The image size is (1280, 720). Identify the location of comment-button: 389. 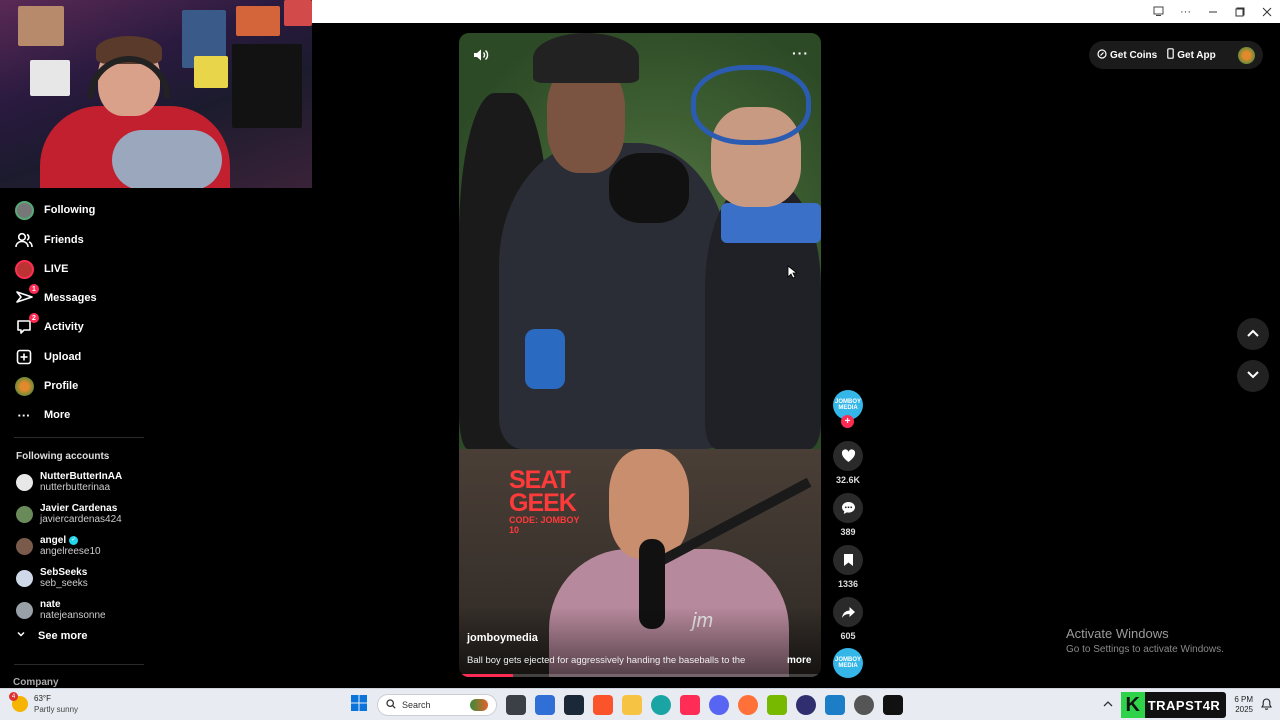
(848, 515).